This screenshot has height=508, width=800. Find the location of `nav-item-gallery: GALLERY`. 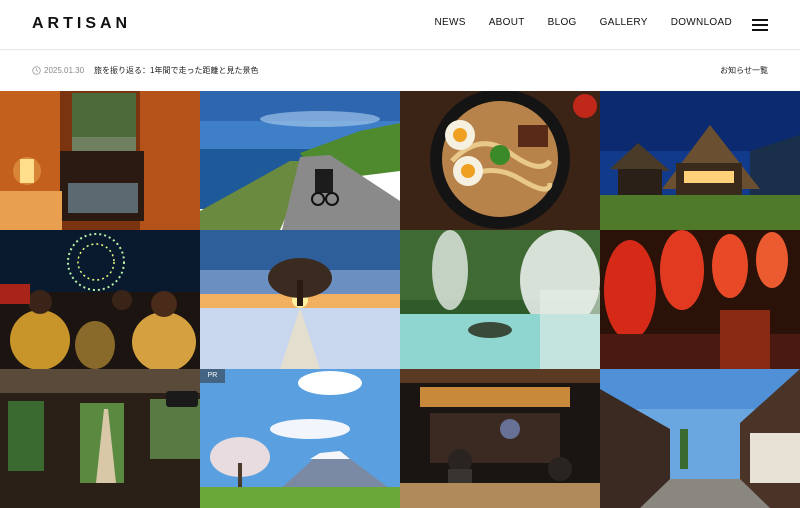

nav-item-gallery: GALLERY is located at coordinates (624, 22).